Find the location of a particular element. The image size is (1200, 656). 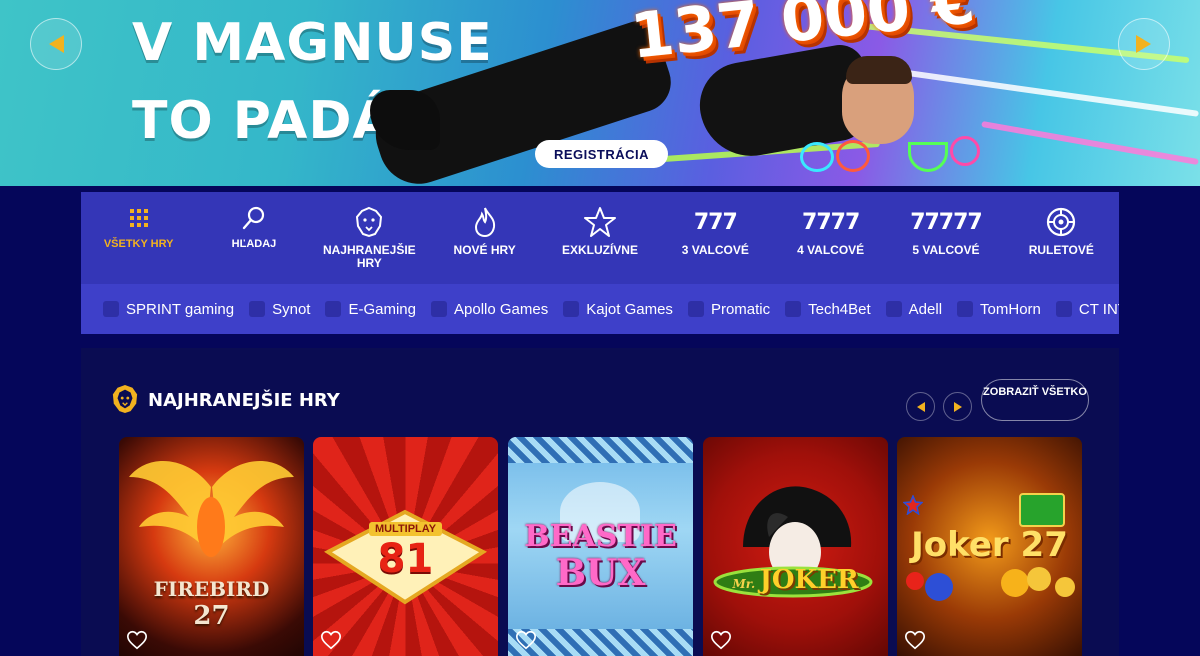

provider-checkbox: SPRINT gaming is located at coordinates (168, 309).